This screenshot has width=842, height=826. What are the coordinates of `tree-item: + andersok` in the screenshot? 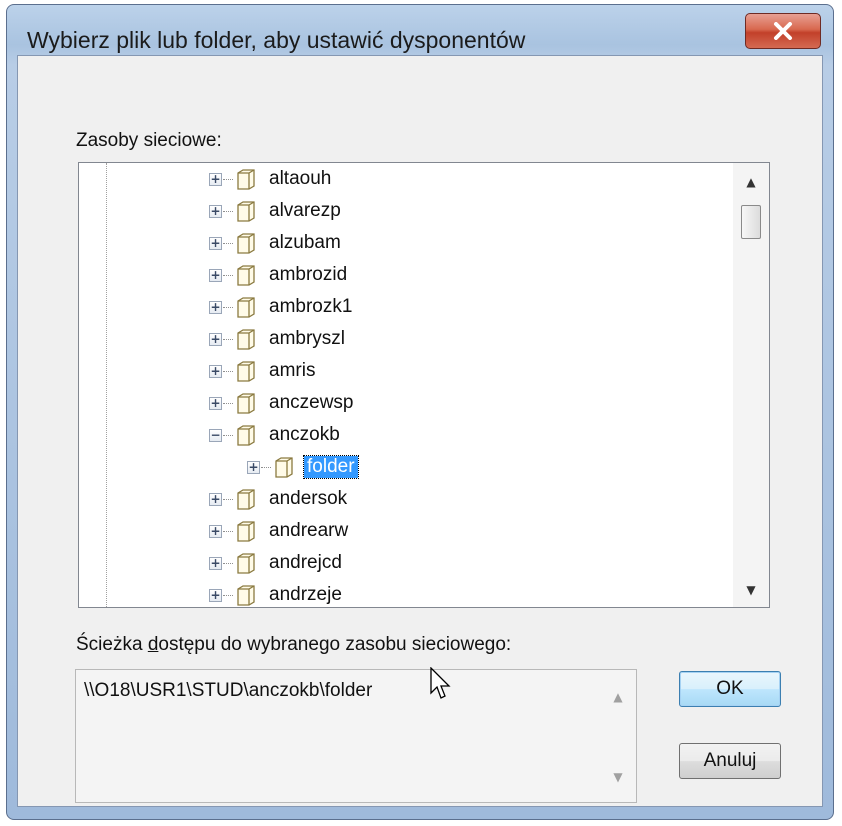 It's located at (279, 499).